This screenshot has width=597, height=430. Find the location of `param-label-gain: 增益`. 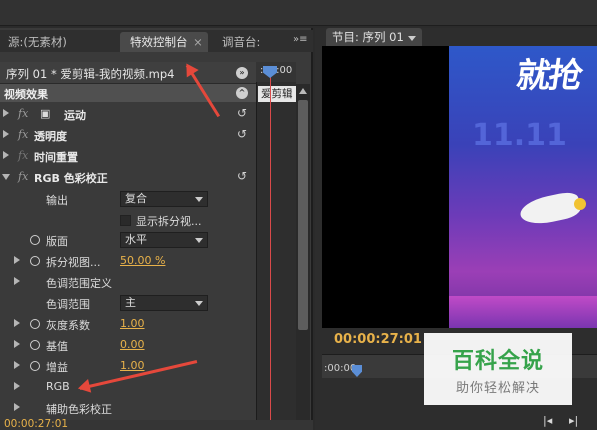

param-label-gain: 增益 is located at coordinates (57, 367).